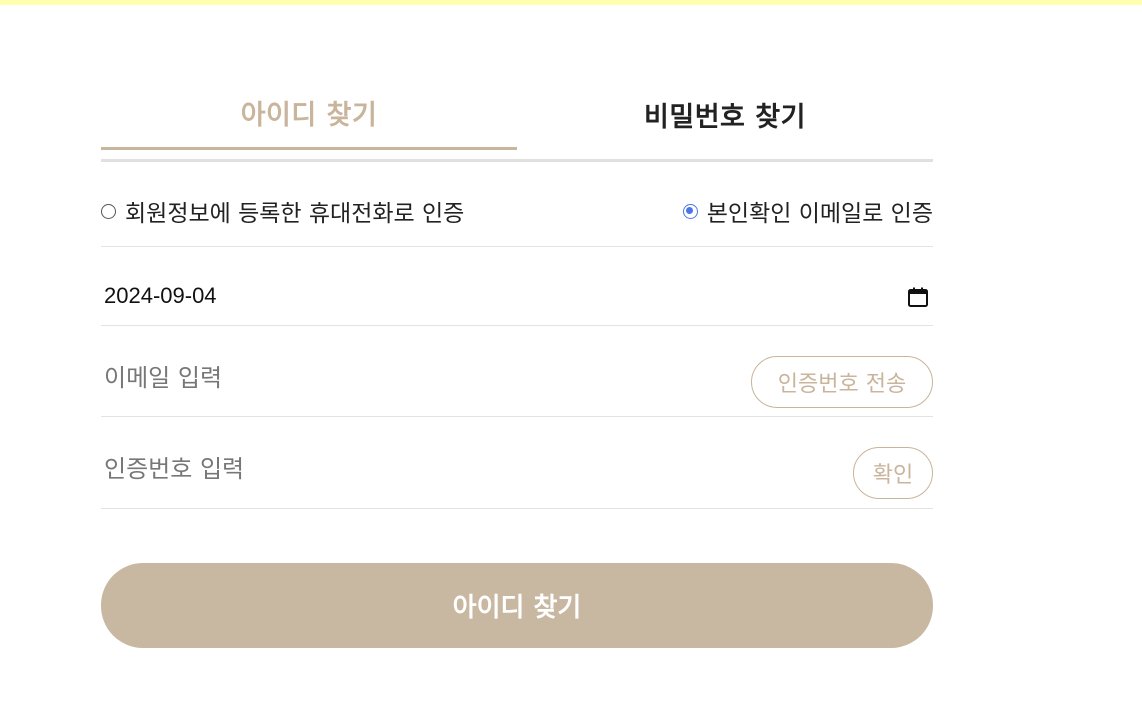 This screenshot has height=722, width=1142. What do you see at coordinates (309, 114) in the screenshot?
I see `tab-find-id: 아이디 찾기` at bounding box center [309, 114].